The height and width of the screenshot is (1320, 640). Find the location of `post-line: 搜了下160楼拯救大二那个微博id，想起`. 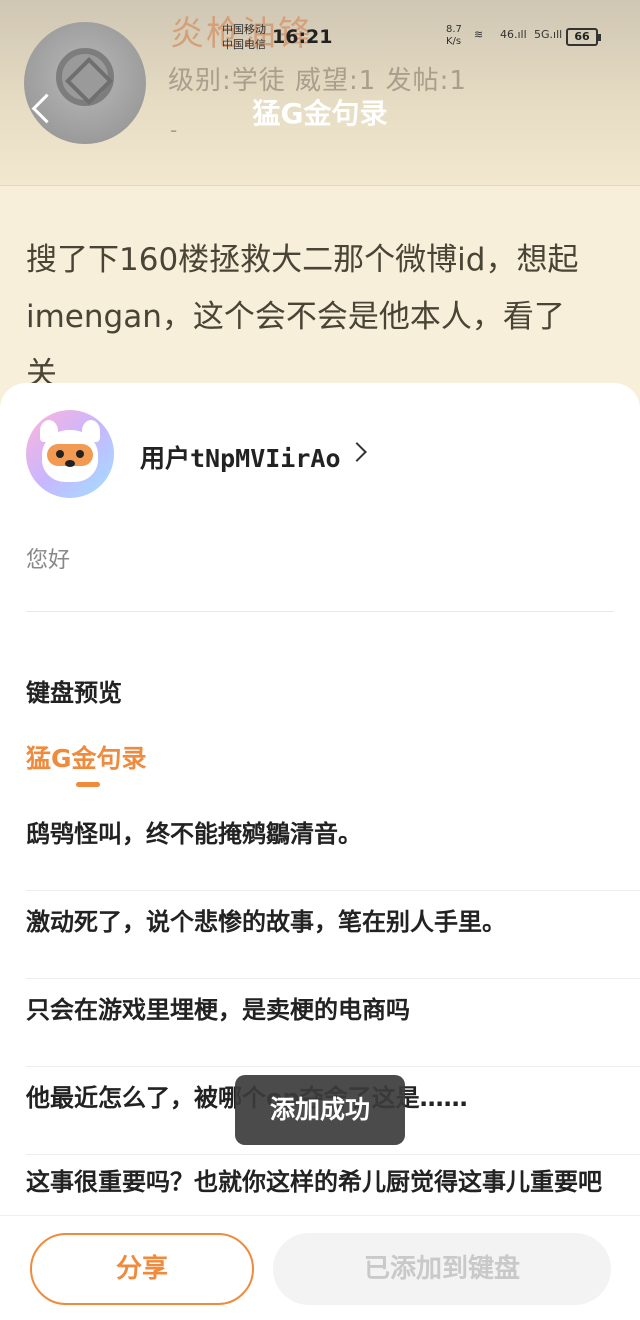

post-line: 搜了下160楼拯救大二那个微博id，想起 is located at coordinates (302, 260).